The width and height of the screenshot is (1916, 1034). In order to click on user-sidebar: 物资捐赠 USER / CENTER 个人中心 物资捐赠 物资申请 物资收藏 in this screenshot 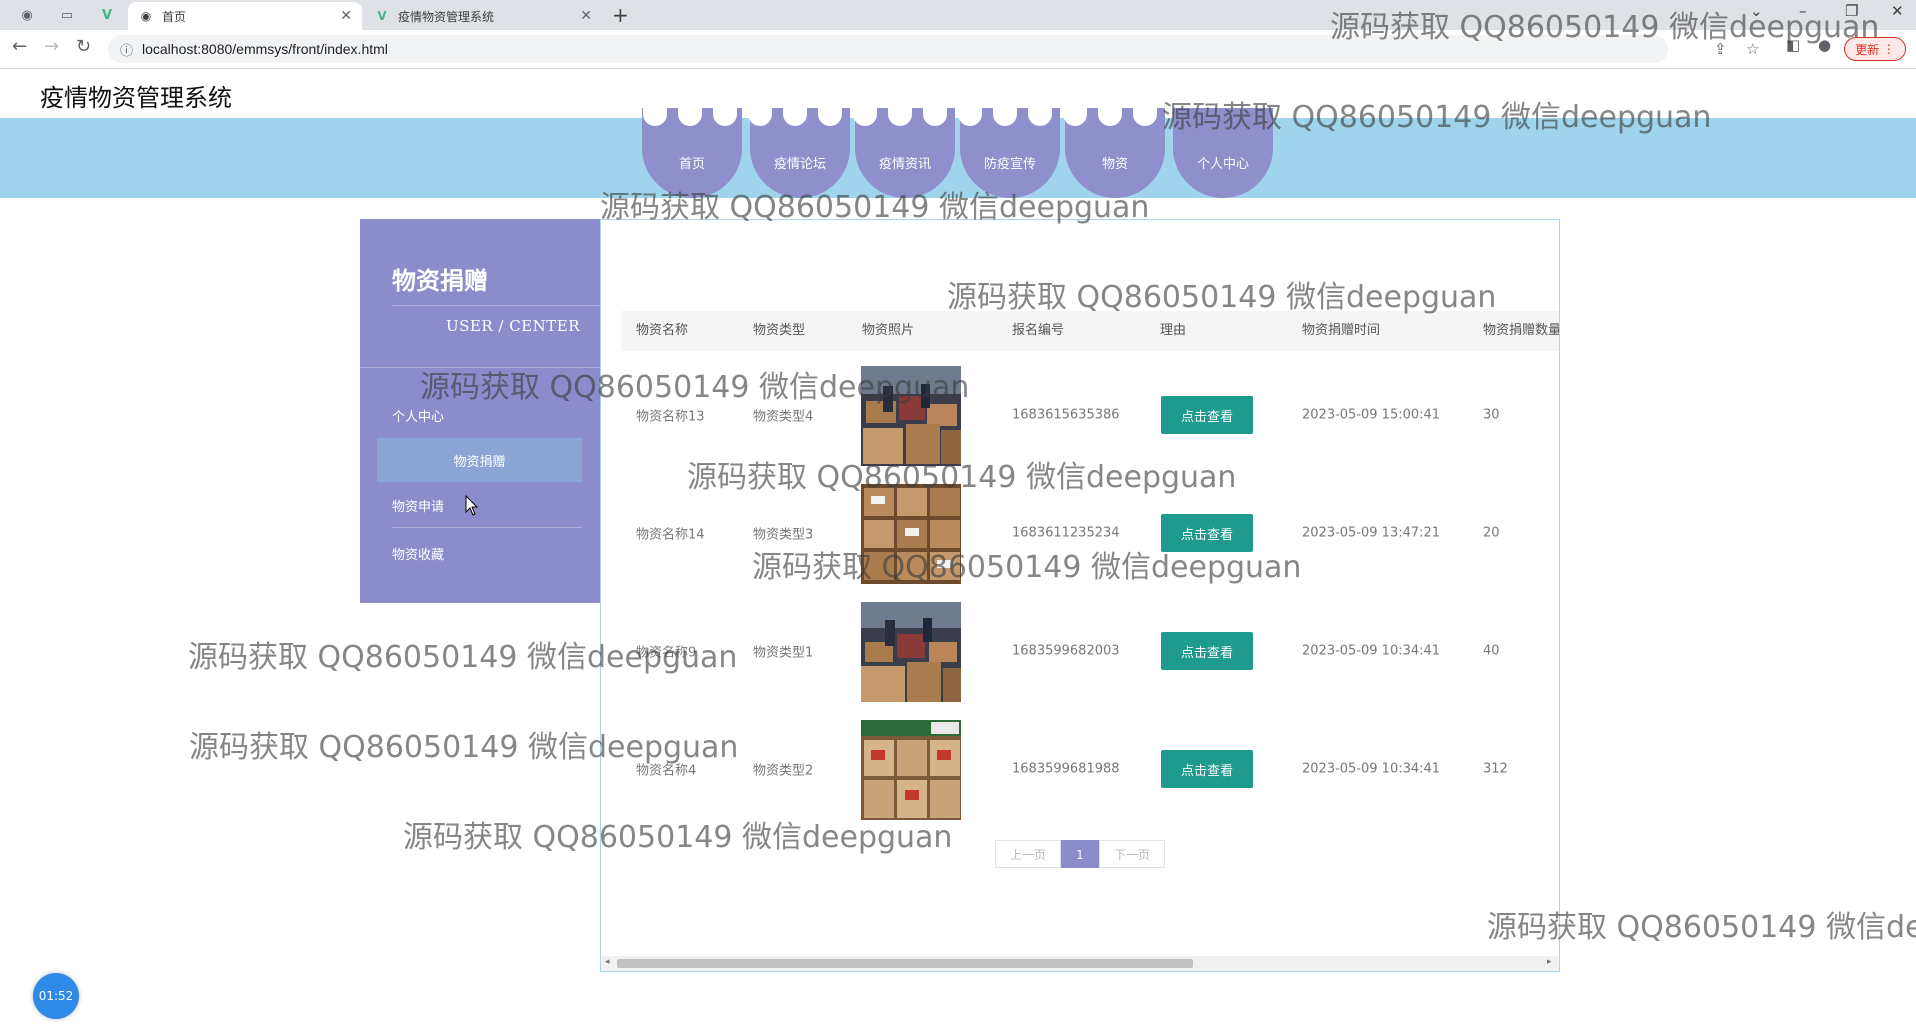, I will do `click(480, 411)`.